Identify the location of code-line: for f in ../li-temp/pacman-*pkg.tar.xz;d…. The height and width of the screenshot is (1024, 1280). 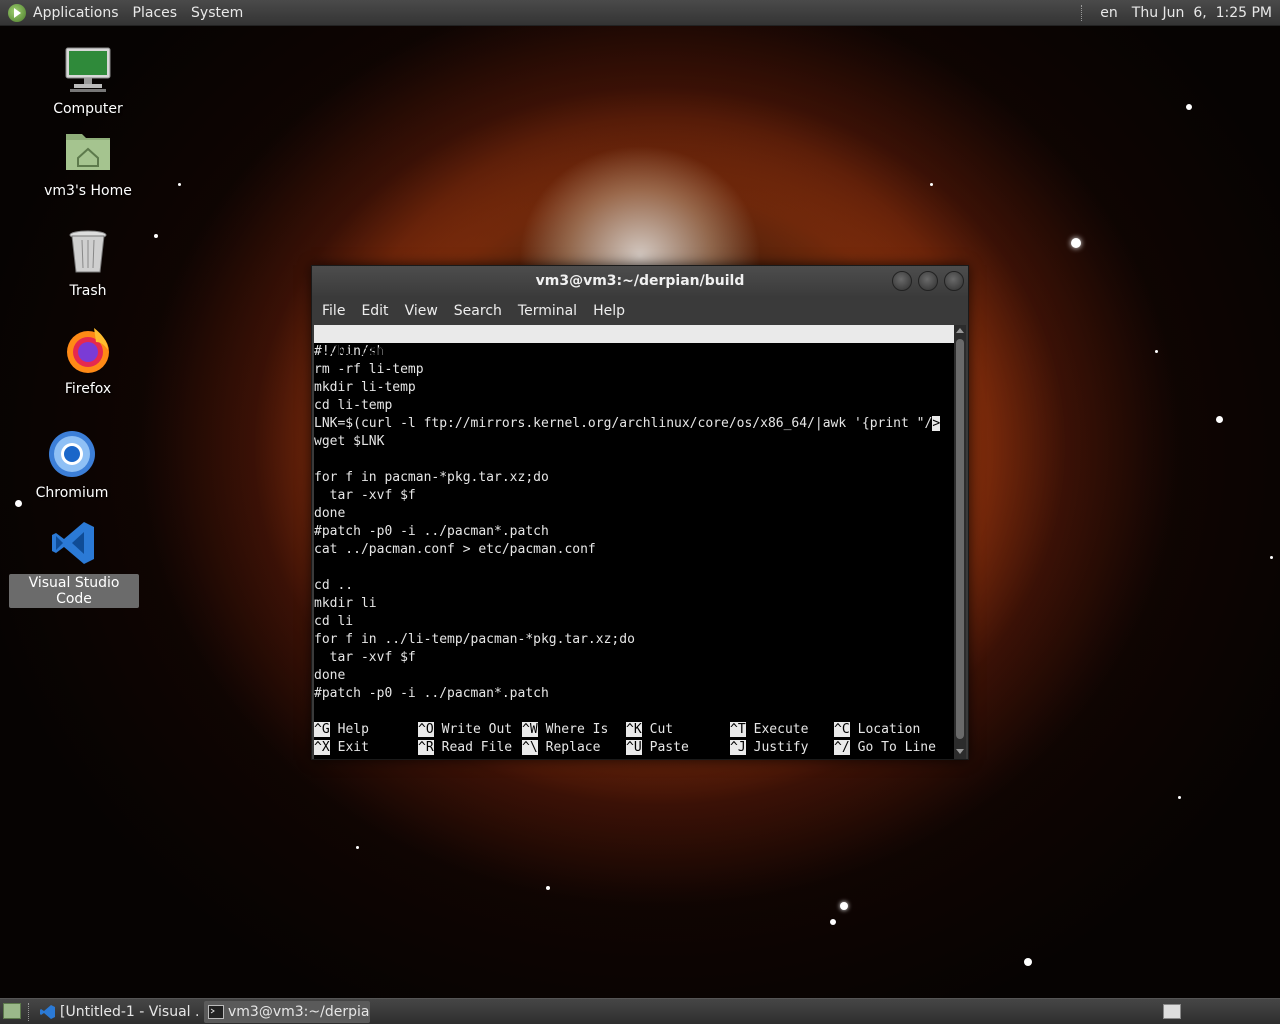
(474, 639).